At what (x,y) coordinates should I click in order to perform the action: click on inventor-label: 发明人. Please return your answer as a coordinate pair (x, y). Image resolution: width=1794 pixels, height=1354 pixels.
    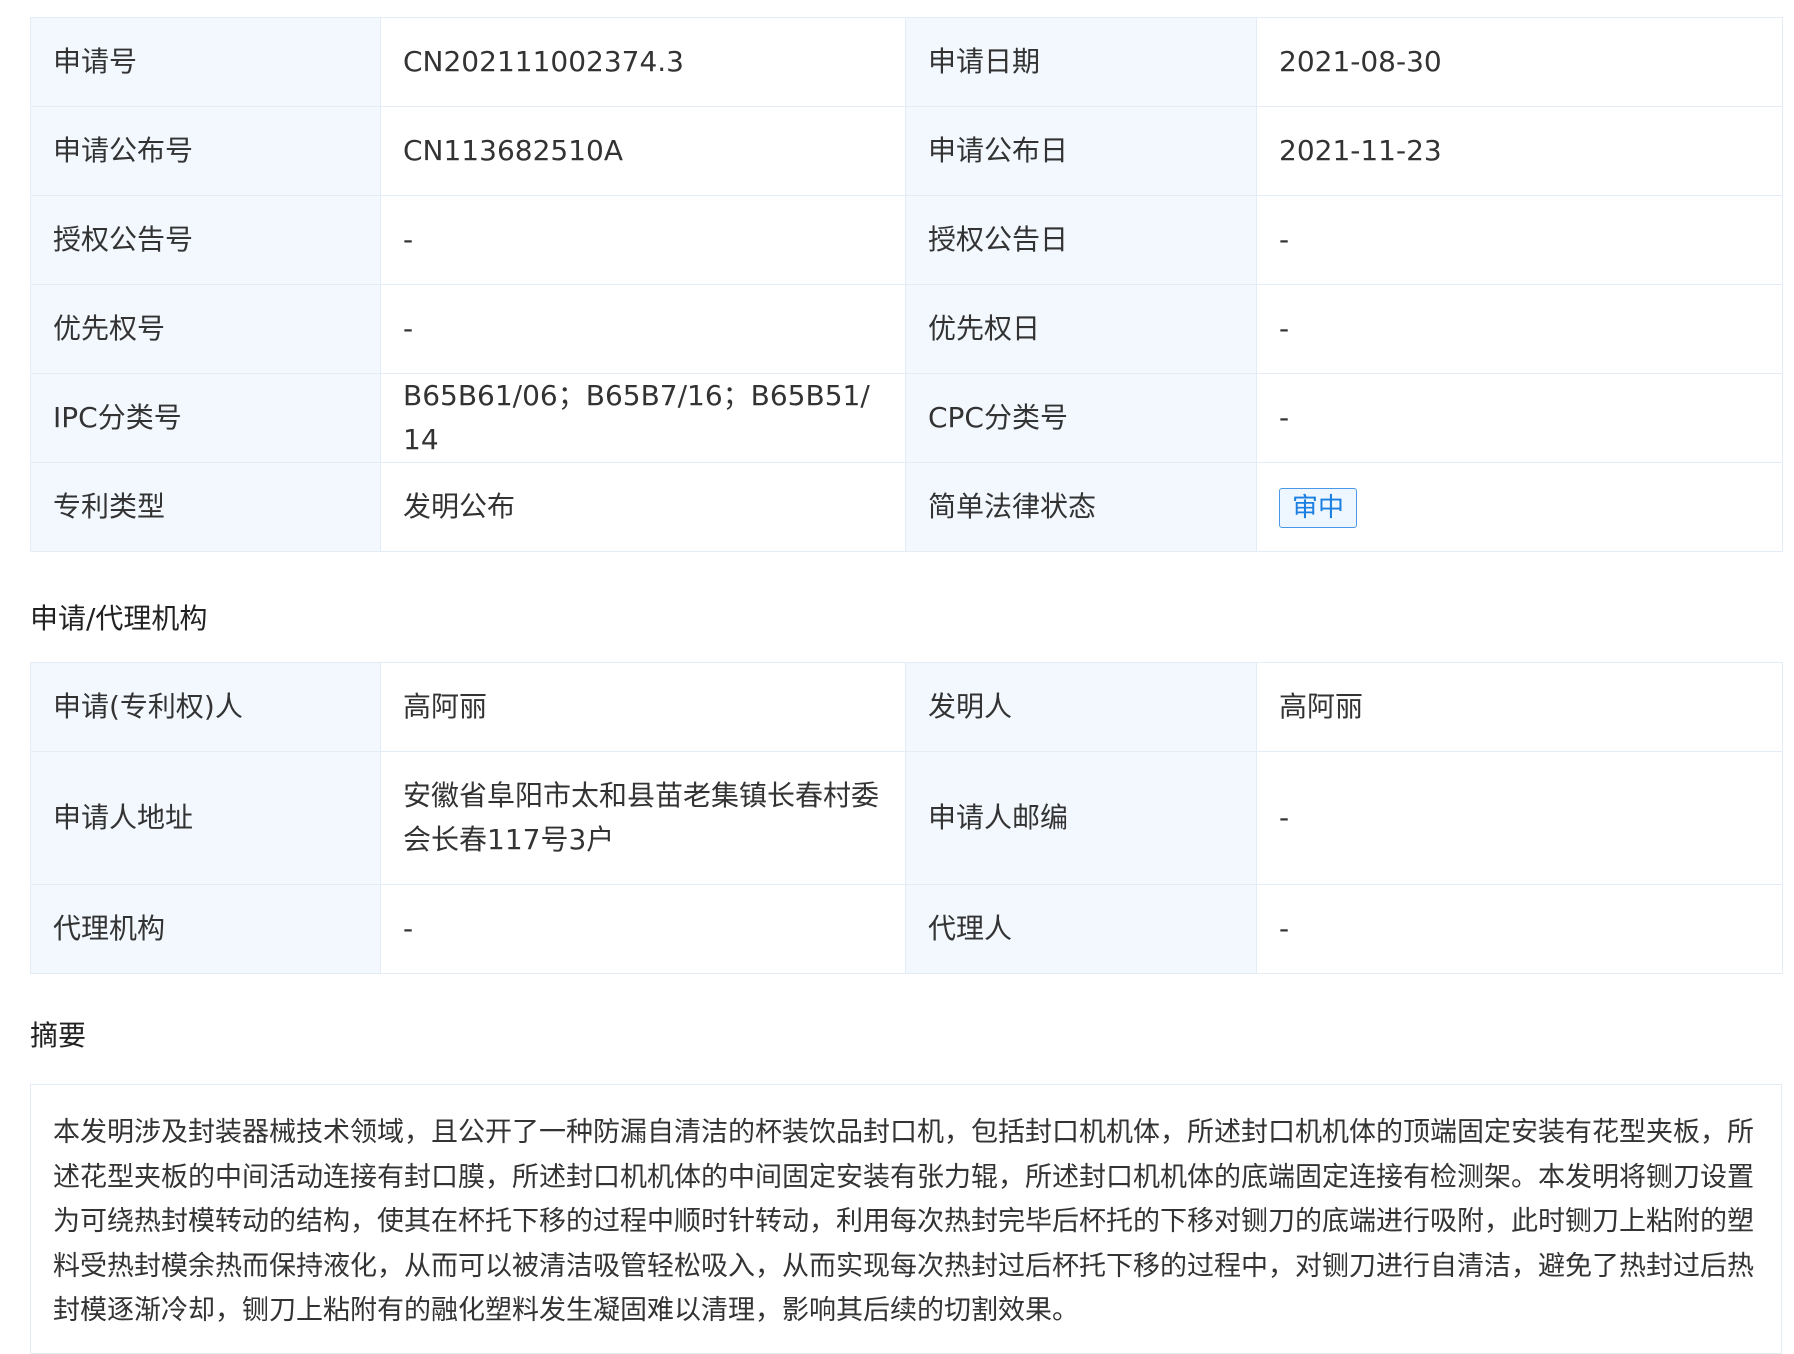
    Looking at the image, I should click on (1081, 707).